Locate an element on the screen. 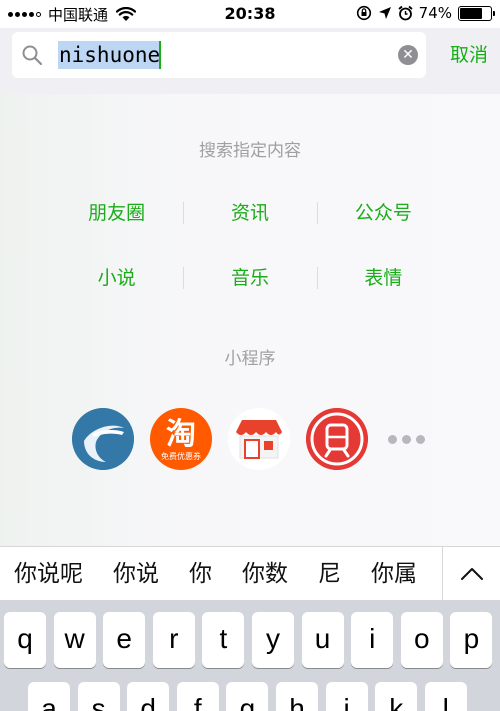 Image resolution: width=500 pixels, height=711 pixels. scope-moments: 朋友圈 is located at coordinates (116, 213).